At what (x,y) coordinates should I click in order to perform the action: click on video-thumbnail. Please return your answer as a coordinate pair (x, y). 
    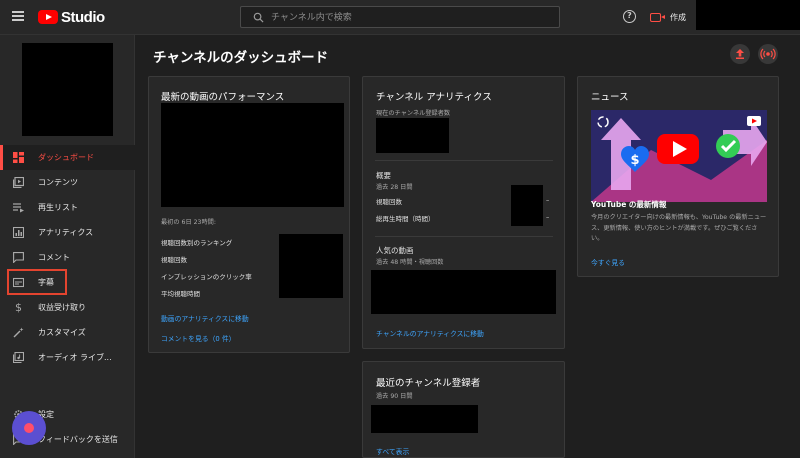
    Looking at the image, I should click on (252, 155).